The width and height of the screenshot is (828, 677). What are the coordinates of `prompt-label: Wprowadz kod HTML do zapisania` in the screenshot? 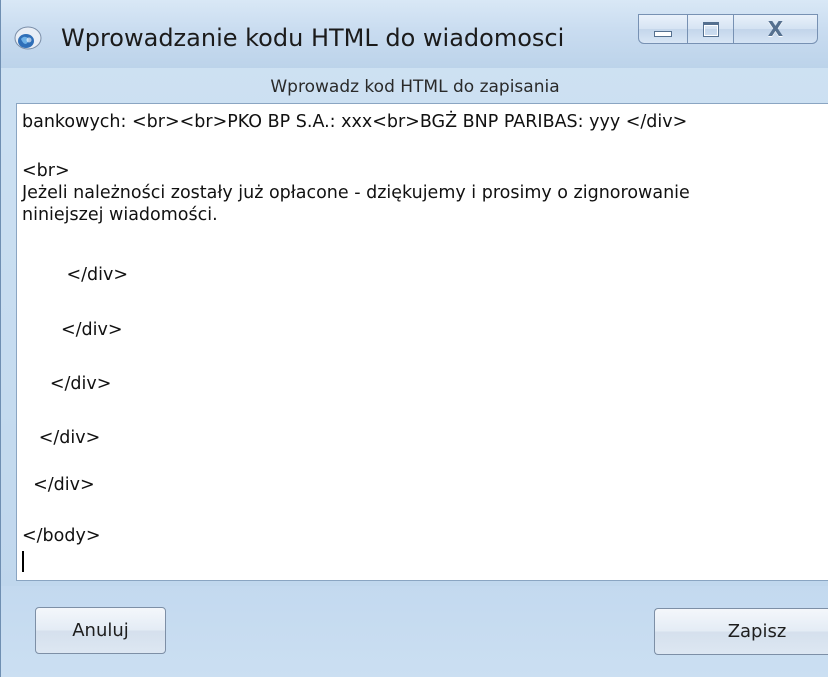 It's located at (415, 87).